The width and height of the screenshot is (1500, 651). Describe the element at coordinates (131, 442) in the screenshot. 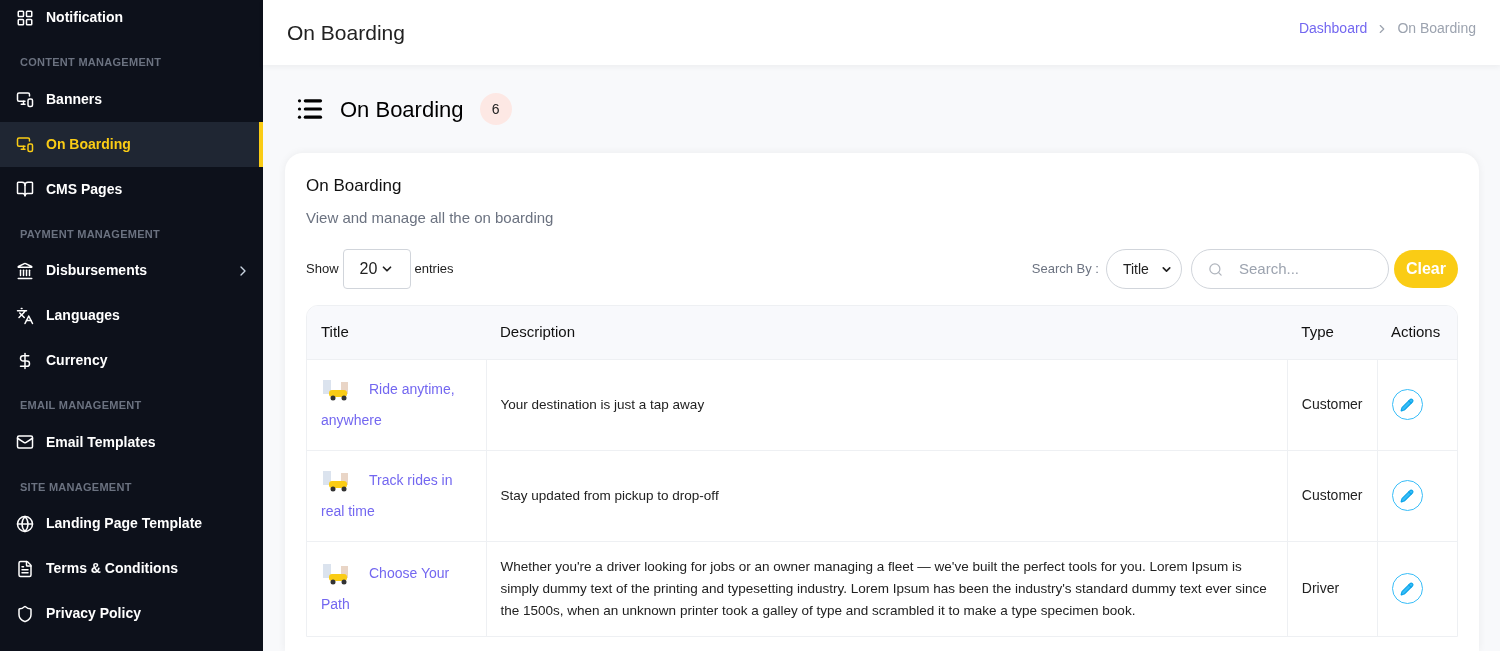

I see `sidebar-item: Email Templates` at that location.